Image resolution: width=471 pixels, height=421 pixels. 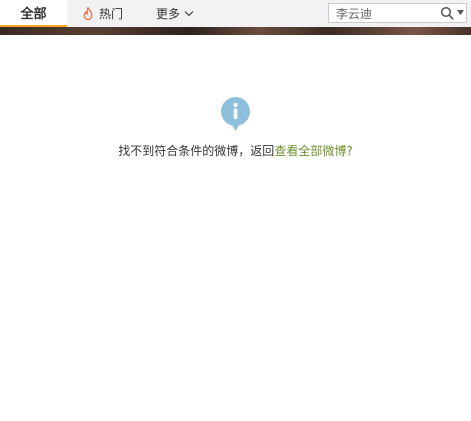 What do you see at coordinates (384, 13) in the screenshot?
I see `search-input` at bounding box center [384, 13].